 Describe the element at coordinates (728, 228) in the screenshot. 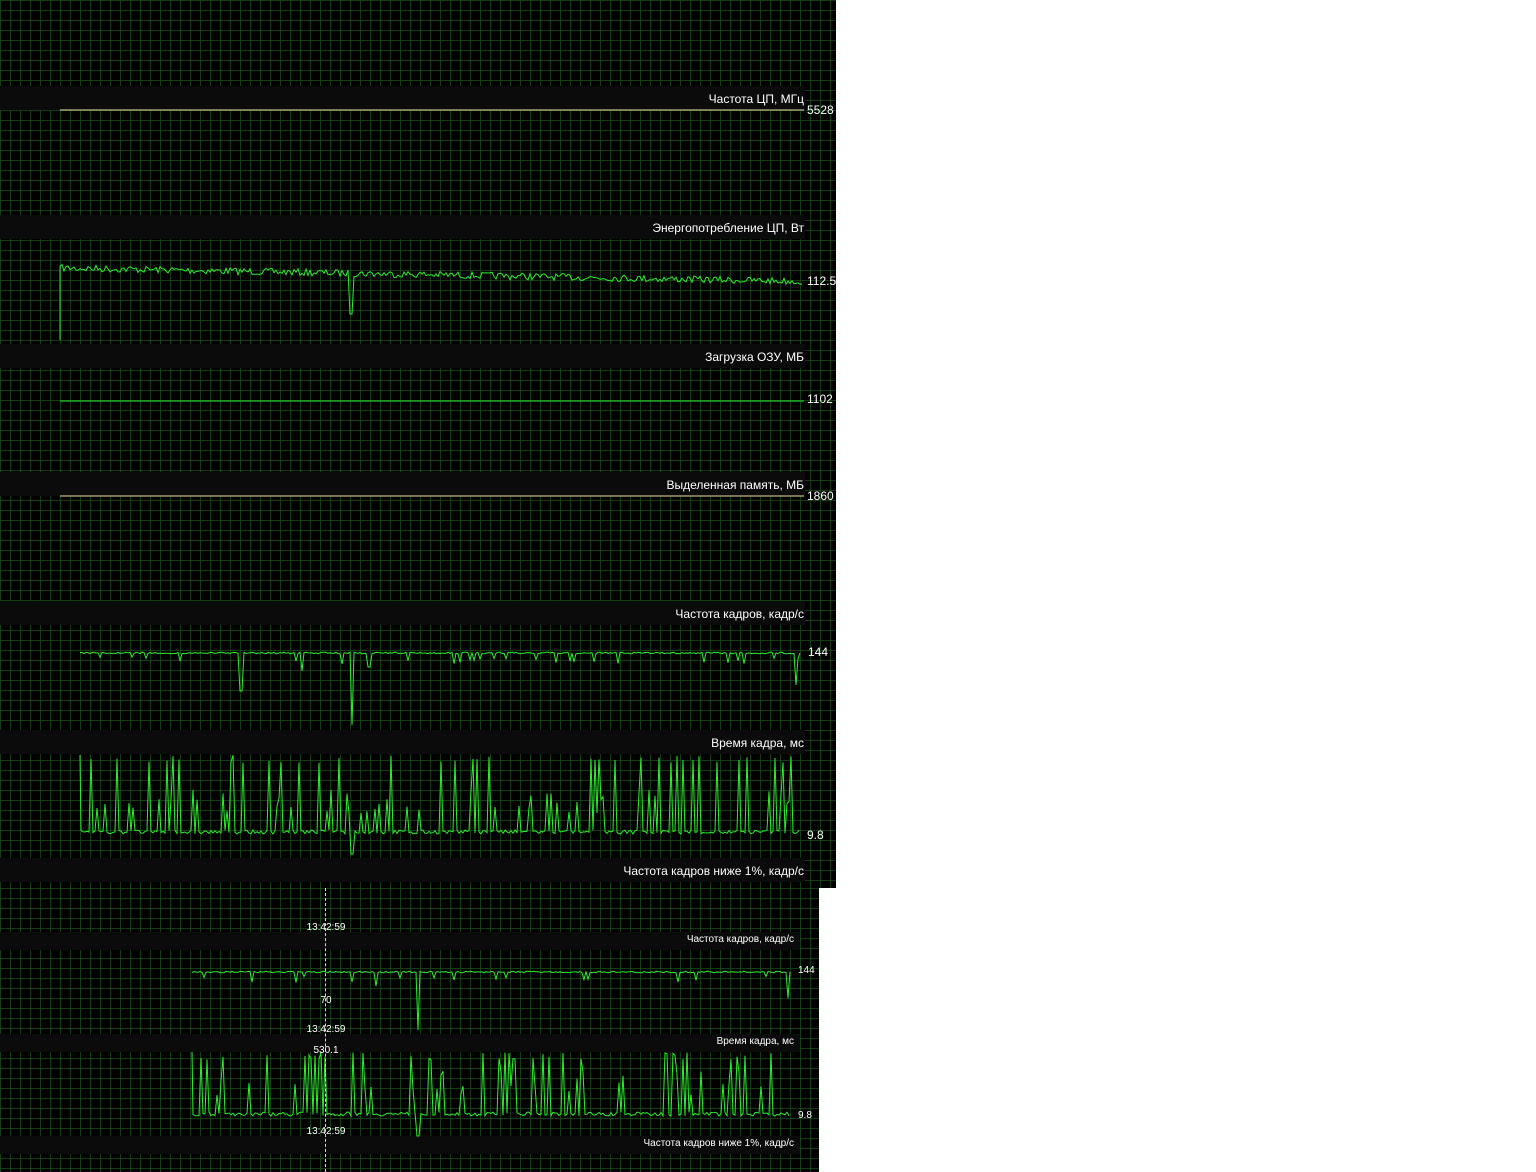

I see `graph-label-cpu-power: Энергопотребление ЦП, Вт` at that location.